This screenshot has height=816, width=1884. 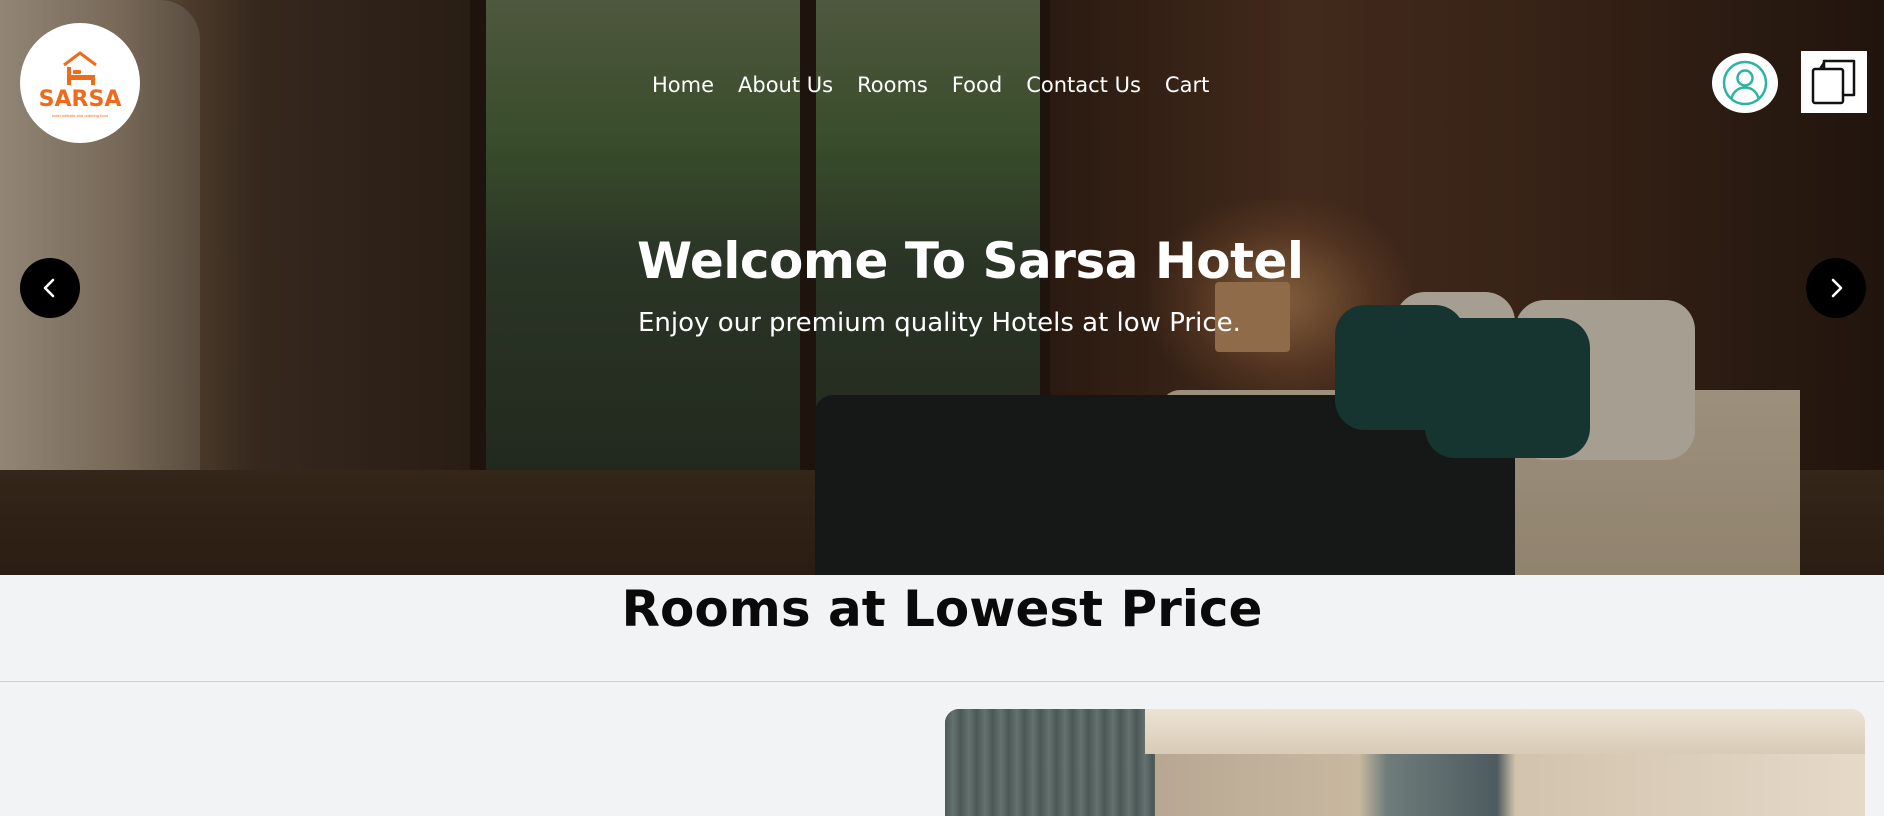 I want to click on cart-button, so click(x=1834, y=82).